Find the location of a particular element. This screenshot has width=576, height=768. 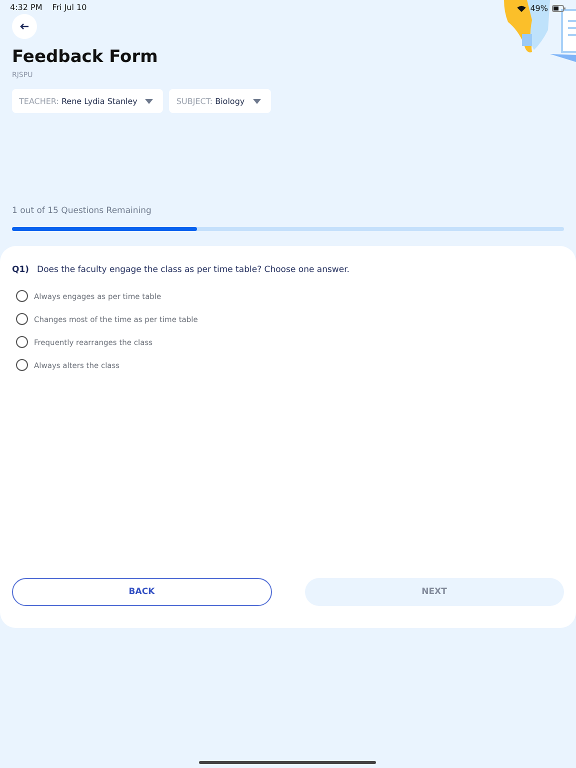

battery-icon is located at coordinates (559, 8).